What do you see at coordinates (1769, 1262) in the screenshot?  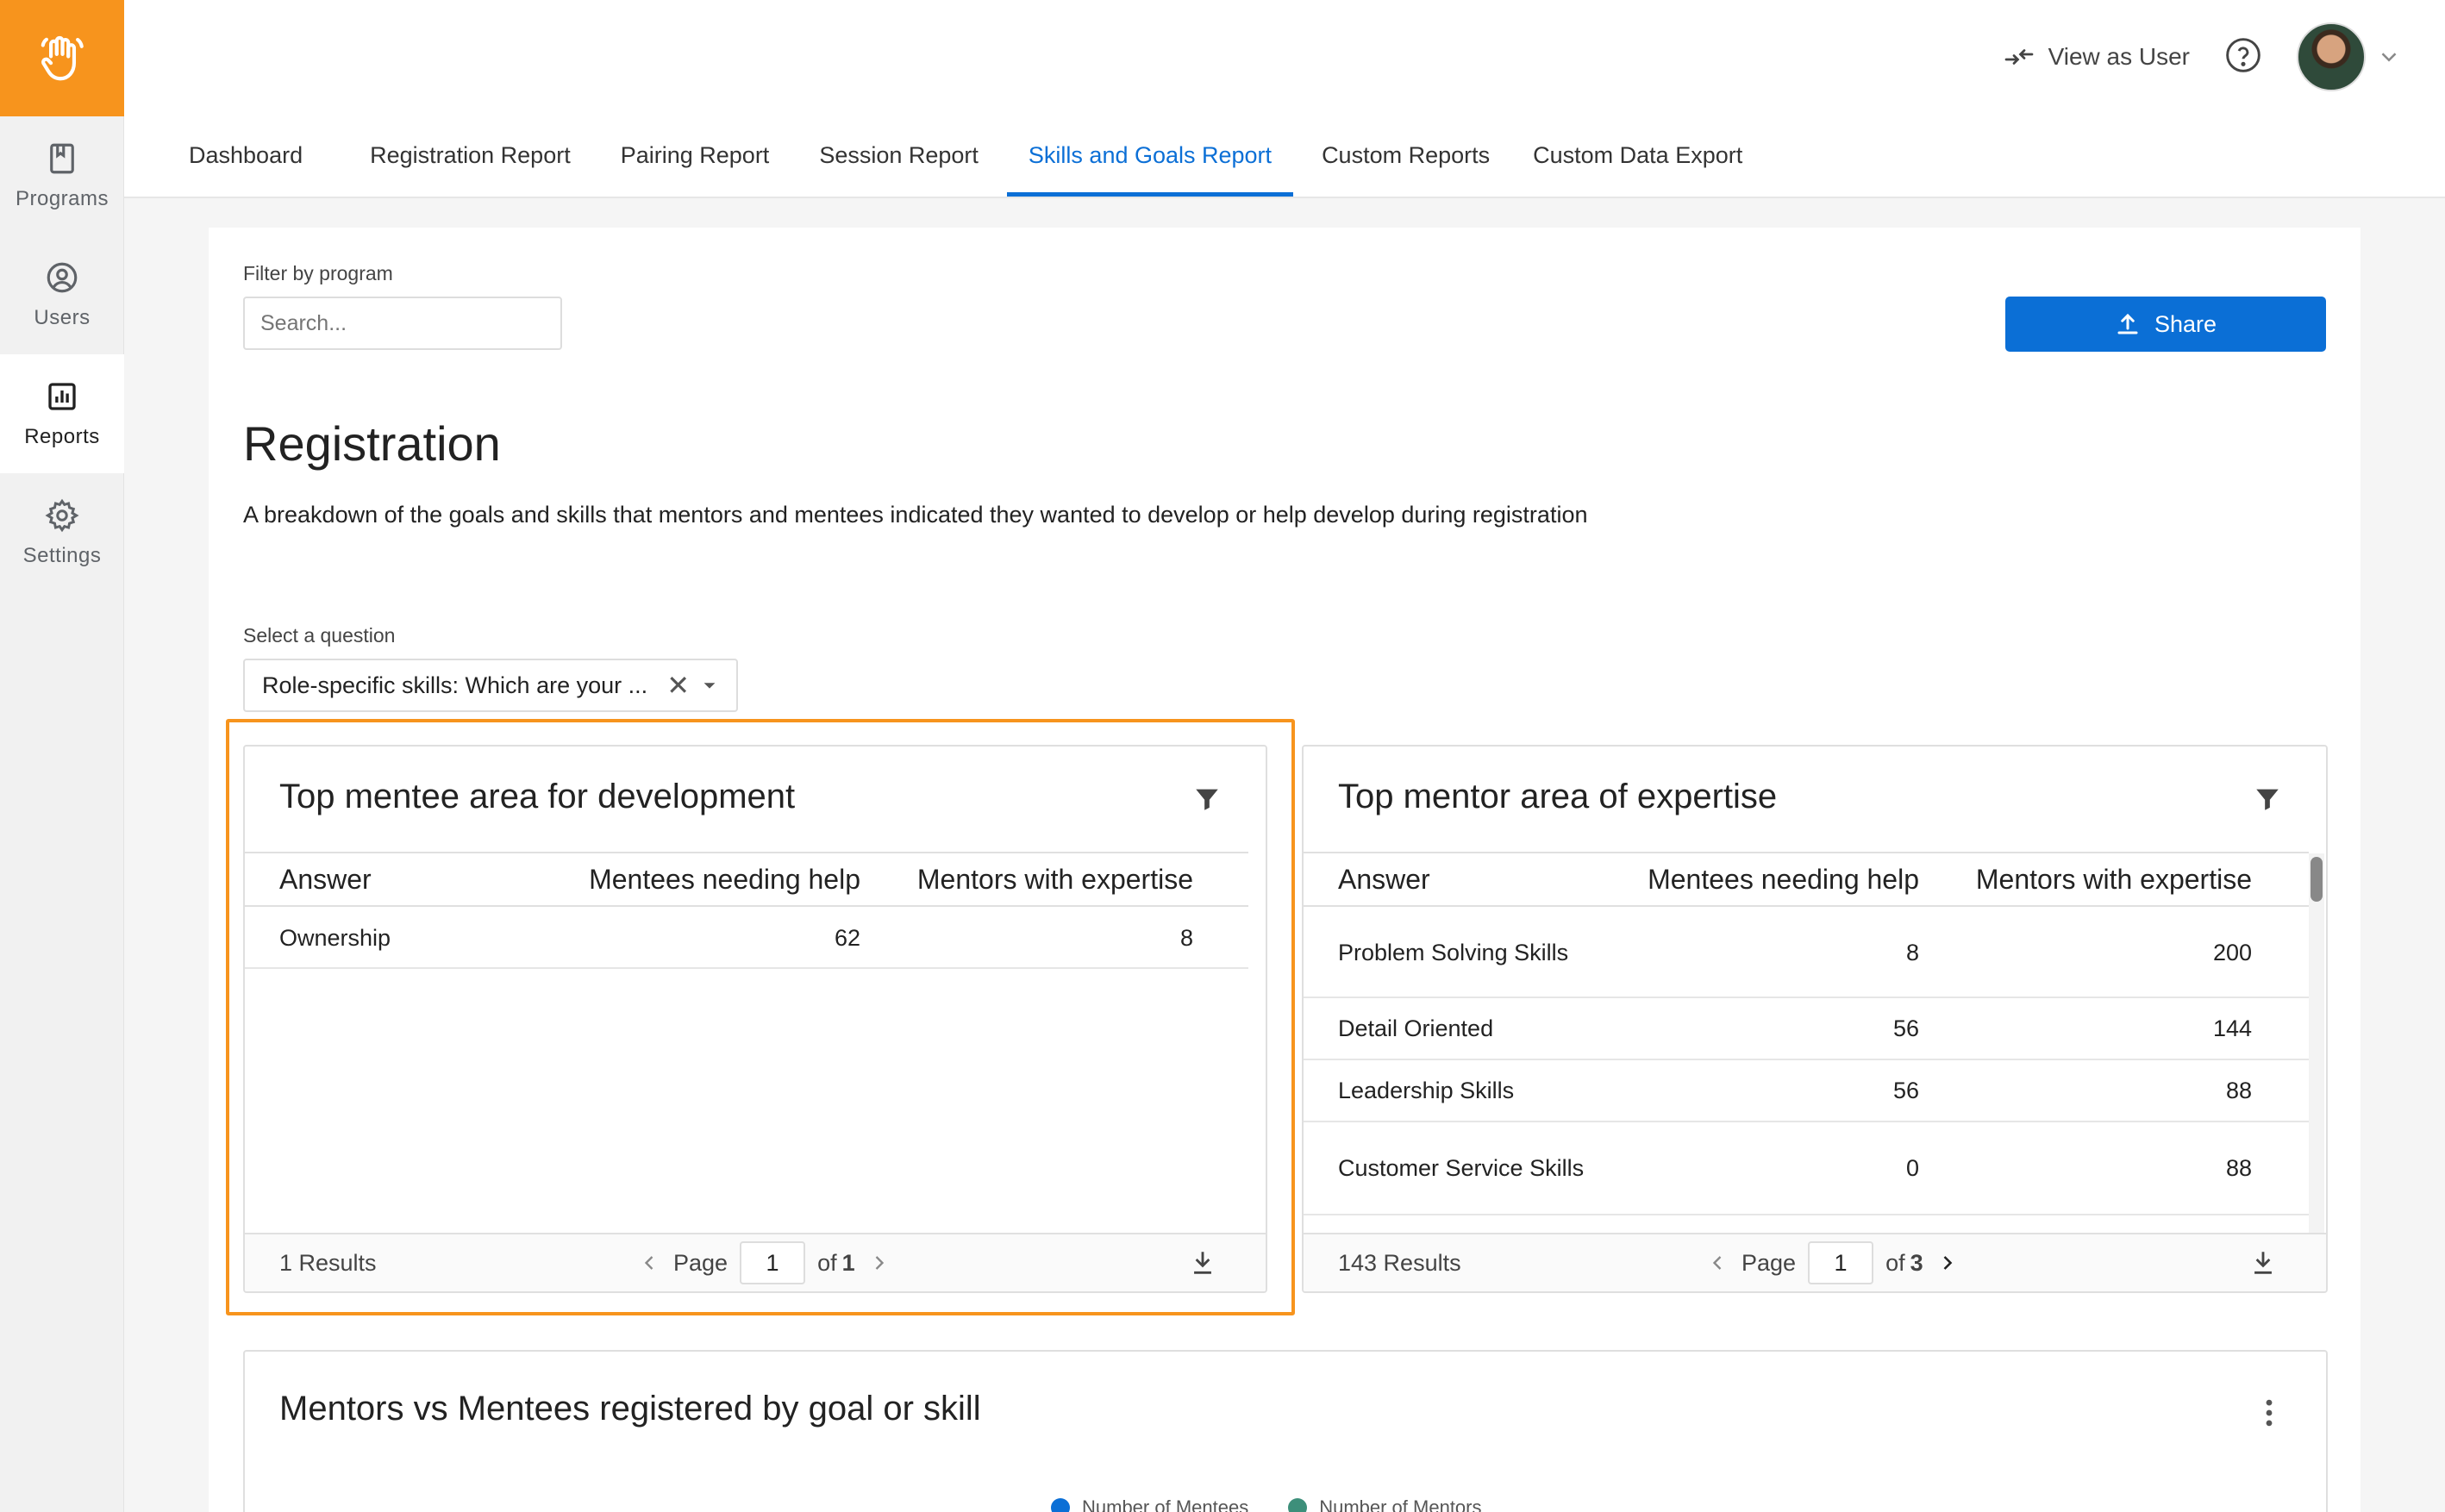 I see `page-label: Page` at bounding box center [1769, 1262].